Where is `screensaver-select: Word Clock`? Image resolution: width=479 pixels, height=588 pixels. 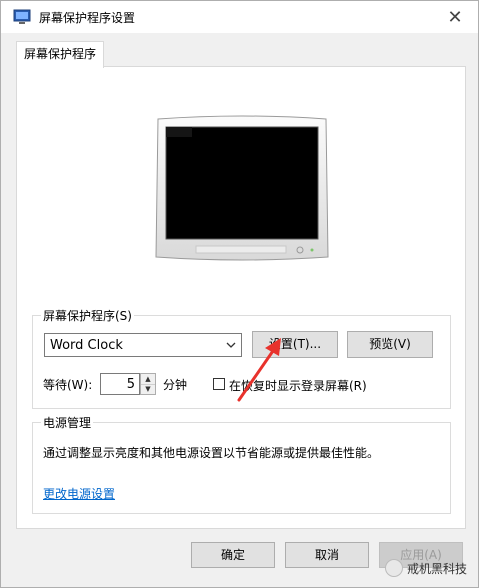
screensaver-select: Word Clock is located at coordinates (143, 345).